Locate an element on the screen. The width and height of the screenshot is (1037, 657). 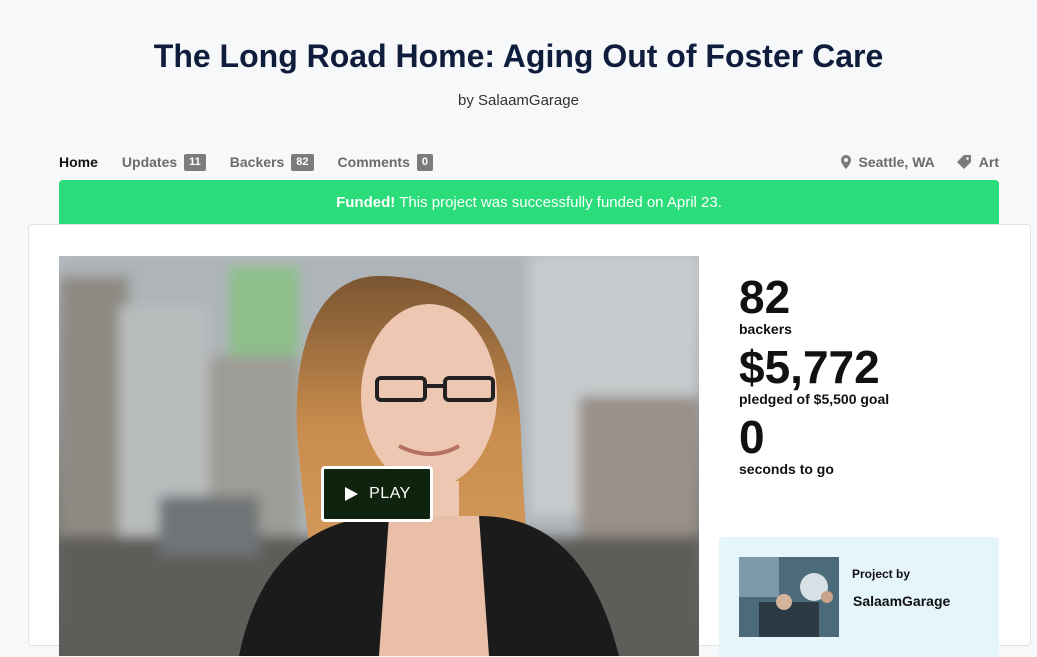
backers-count: 82 is located at coordinates (765, 297).